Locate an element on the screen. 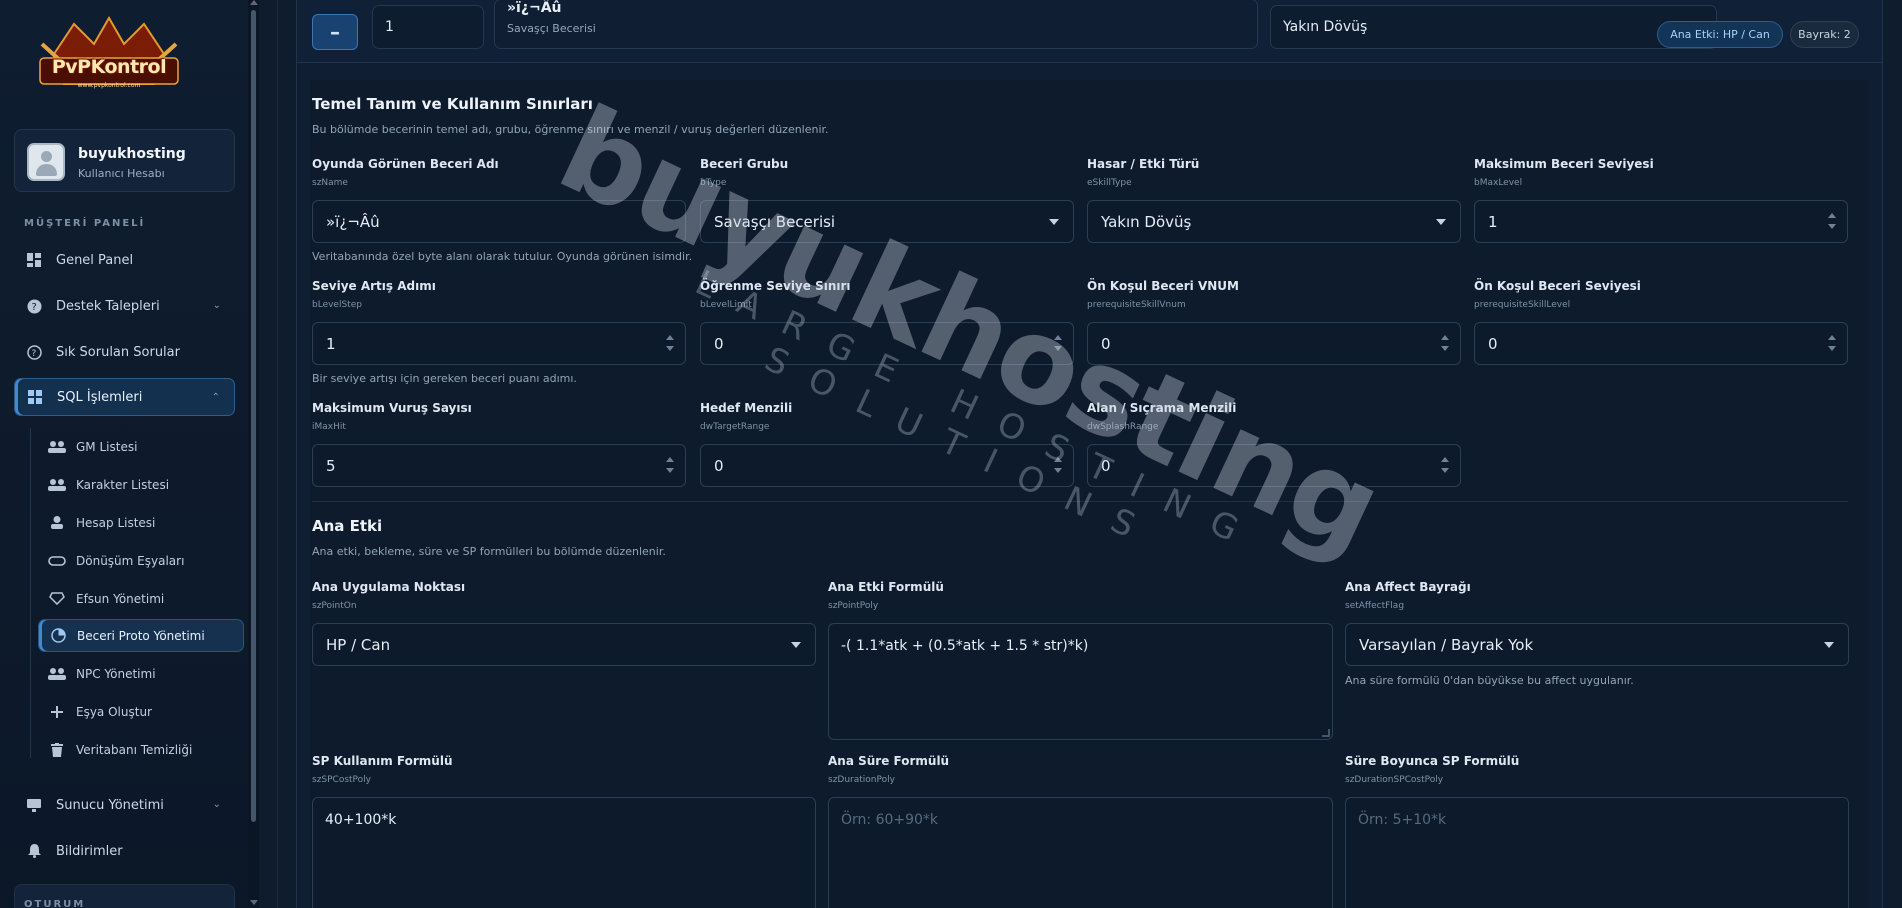 The width and height of the screenshot is (1902, 908). field-label-prereqvnum: Ön Koşul Beceri VNUM is located at coordinates (1163, 286).